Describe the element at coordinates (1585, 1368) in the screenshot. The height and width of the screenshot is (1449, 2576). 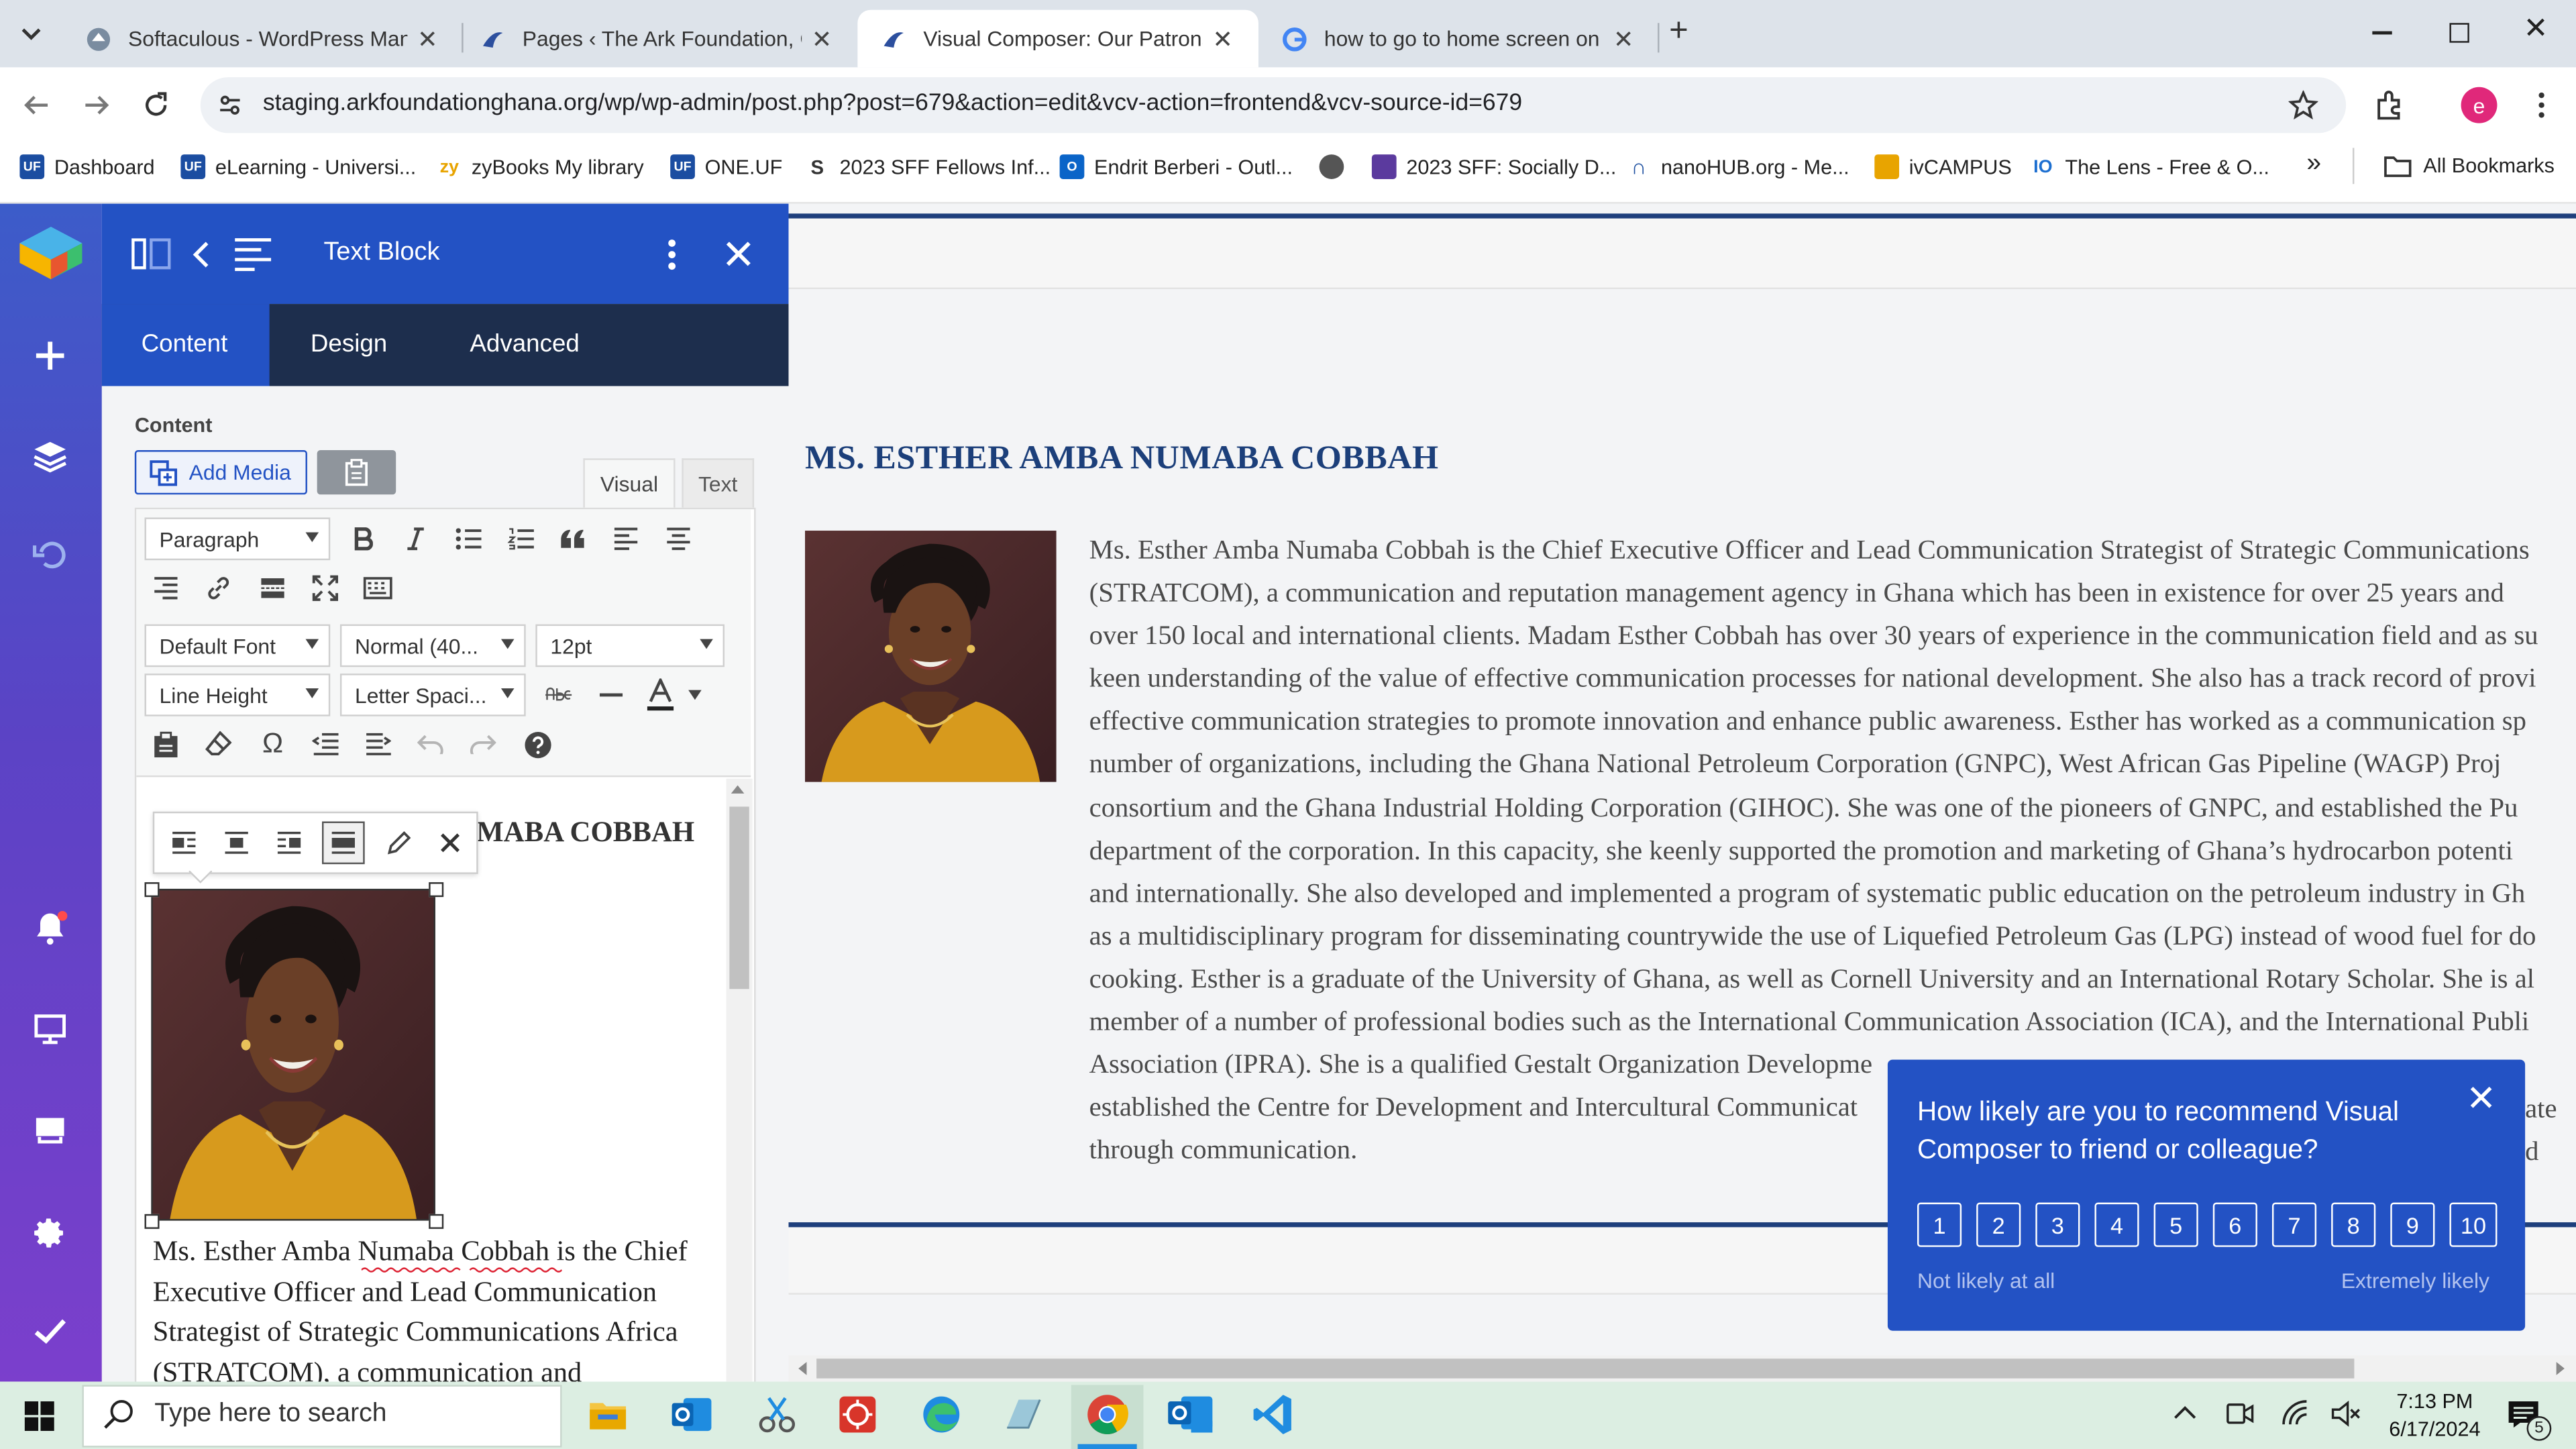
I see `horizontal-scrollbar-thumb` at that location.